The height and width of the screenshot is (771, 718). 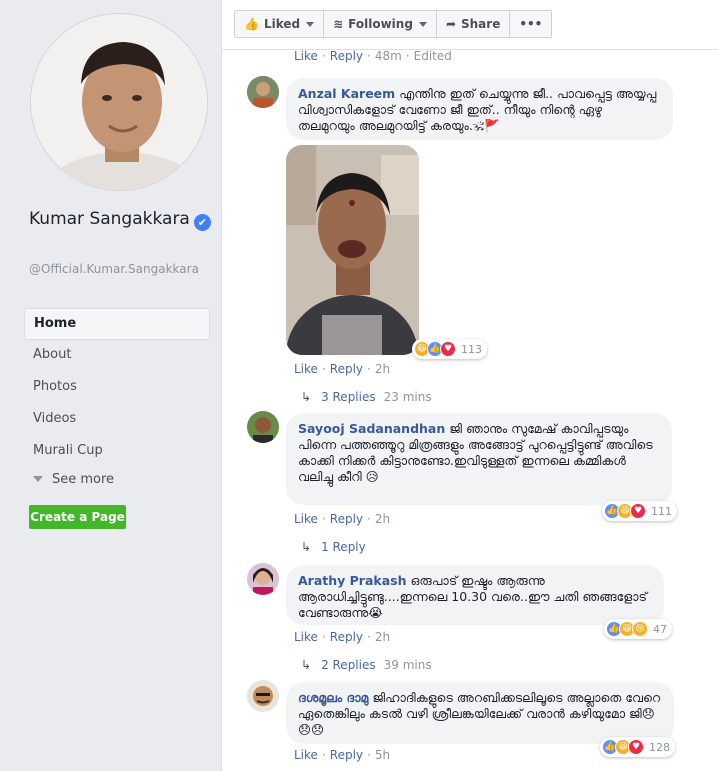 What do you see at coordinates (77, 517) in the screenshot?
I see `create-page-button: Create a Page` at bounding box center [77, 517].